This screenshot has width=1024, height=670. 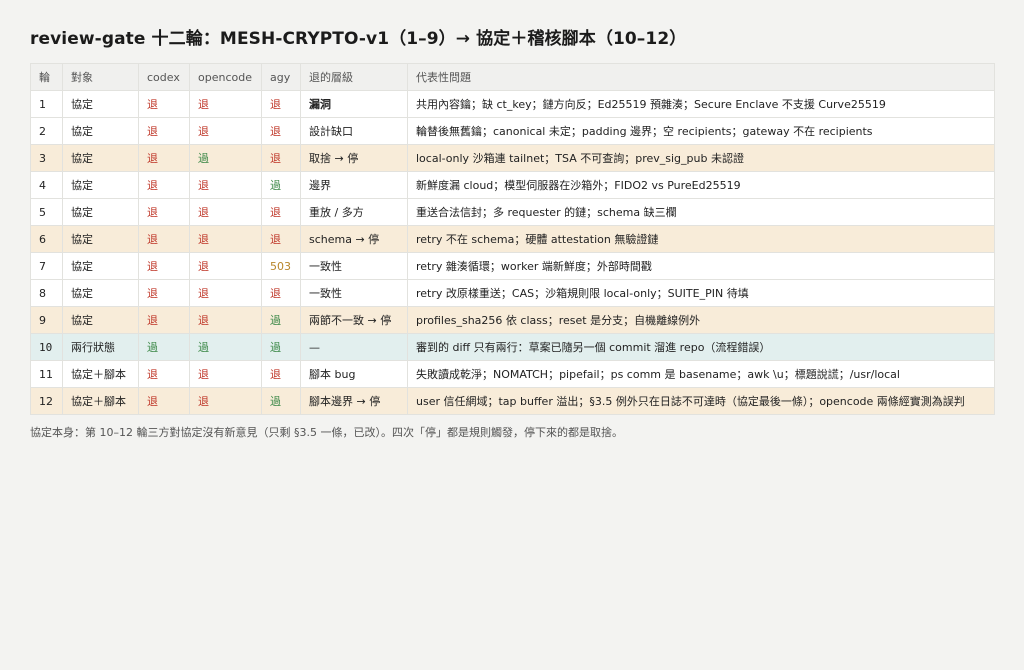 What do you see at coordinates (46, 104) in the screenshot?
I see `cell-round: 1` at bounding box center [46, 104].